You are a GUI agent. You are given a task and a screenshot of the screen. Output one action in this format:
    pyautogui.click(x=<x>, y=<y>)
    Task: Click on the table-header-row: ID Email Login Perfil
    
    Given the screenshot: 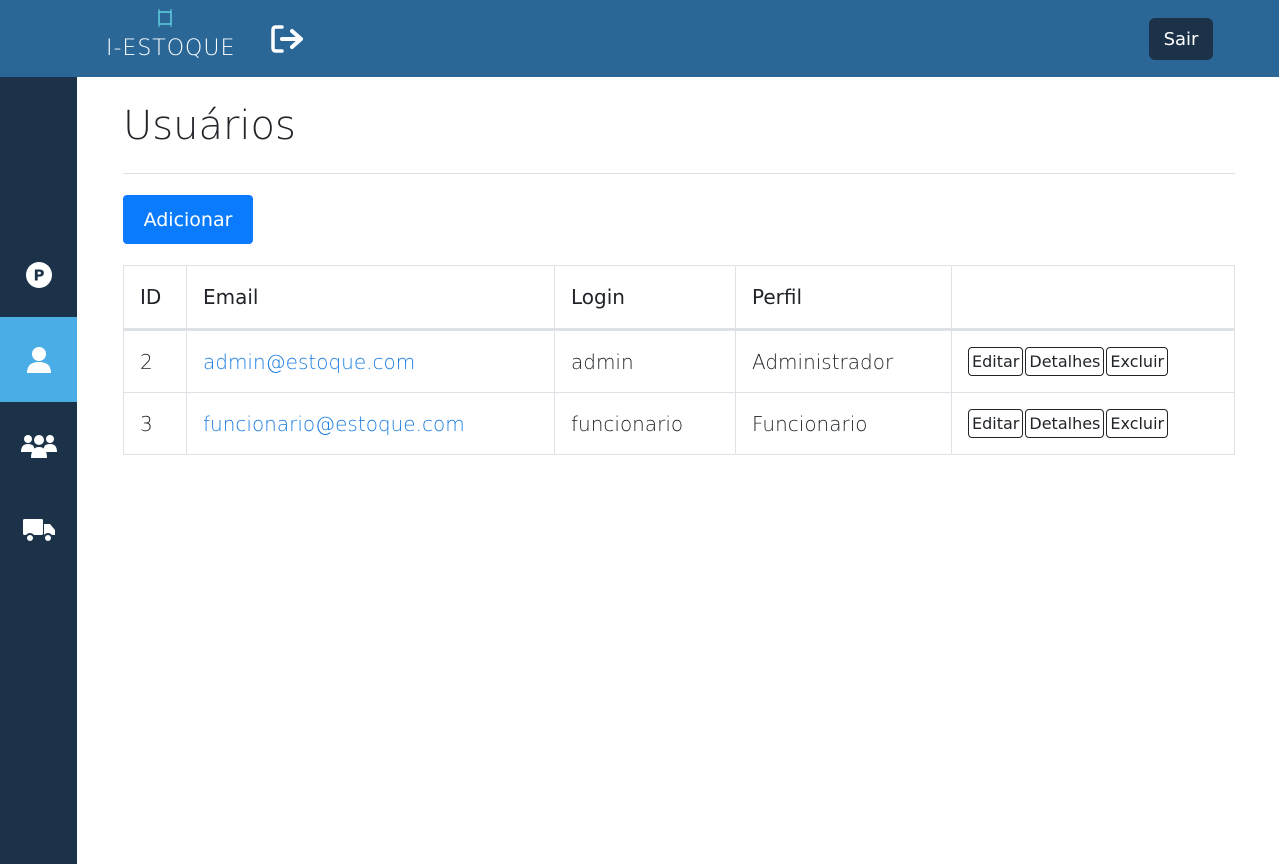 What is the action you would take?
    pyautogui.click(x=679, y=297)
    